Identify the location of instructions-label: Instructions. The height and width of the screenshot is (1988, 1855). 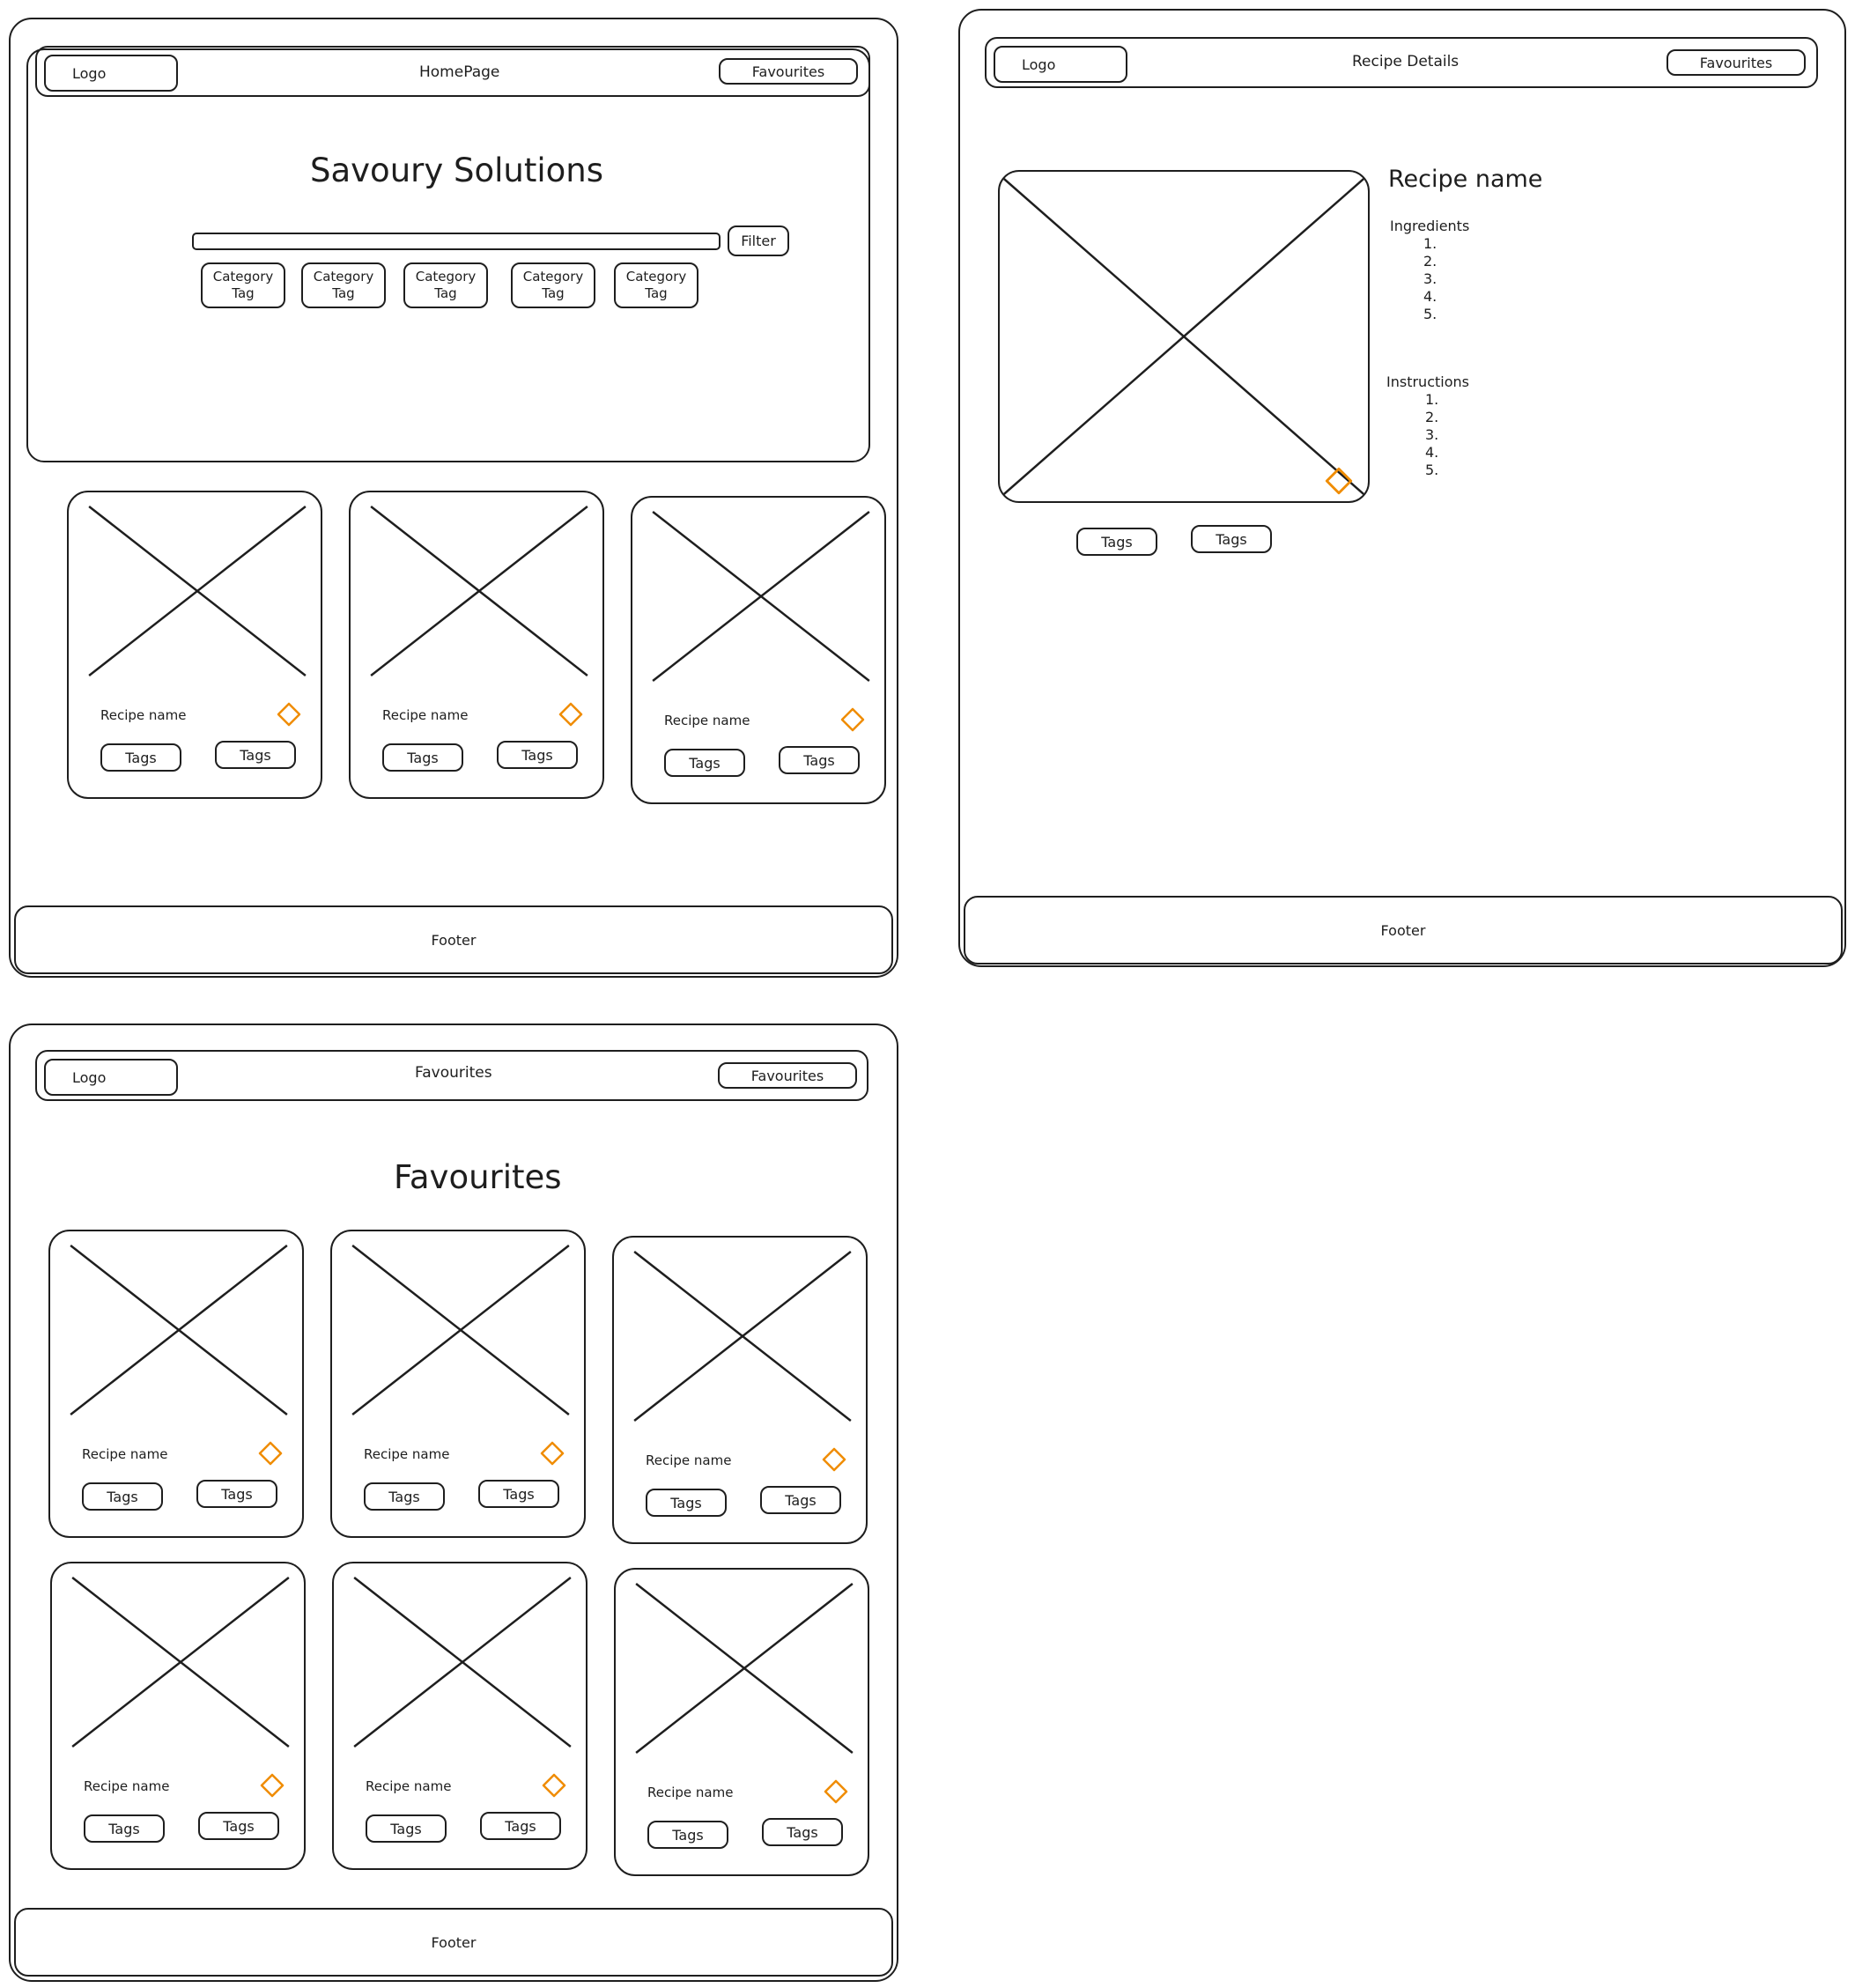
(1427, 381).